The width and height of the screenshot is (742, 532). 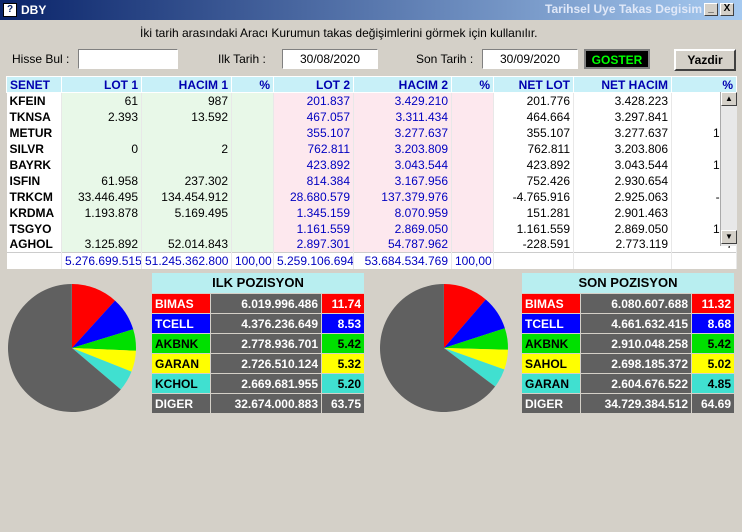 What do you see at coordinates (101, 212) in the screenshot?
I see `grid-cell: 1.193.878` at bounding box center [101, 212].